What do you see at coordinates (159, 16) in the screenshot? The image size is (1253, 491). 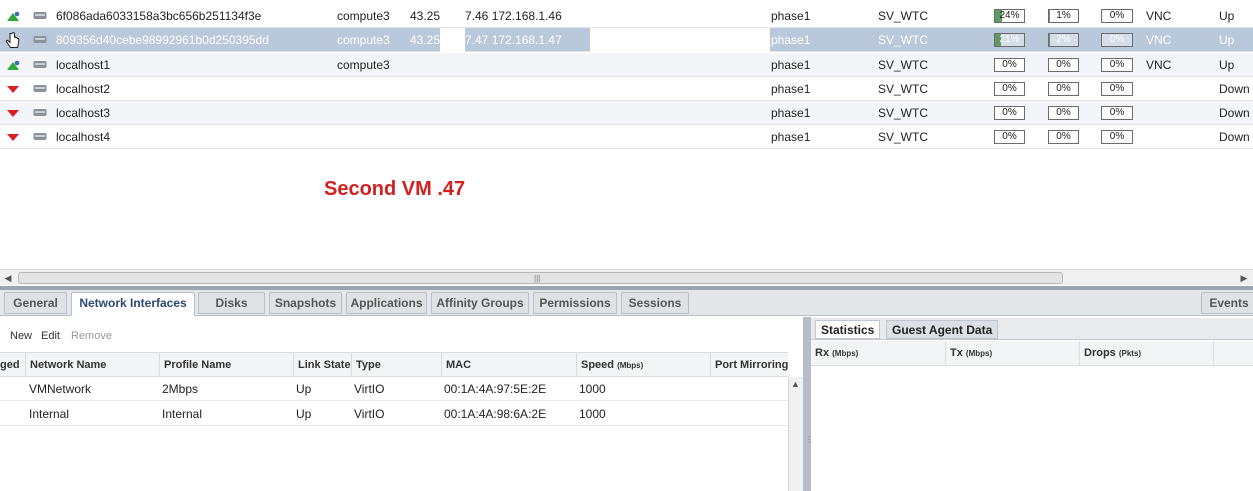 I see `vm-name: 6f086ada6033158a3bc656b251134f3e` at bounding box center [159, 16].